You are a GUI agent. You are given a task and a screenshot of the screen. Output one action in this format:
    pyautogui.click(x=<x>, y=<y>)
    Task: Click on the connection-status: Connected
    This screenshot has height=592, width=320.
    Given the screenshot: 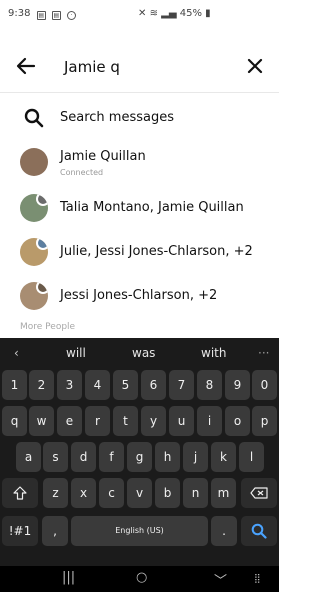 What is the action you would take?
    pyautogui.click(x=82, y=172)
    